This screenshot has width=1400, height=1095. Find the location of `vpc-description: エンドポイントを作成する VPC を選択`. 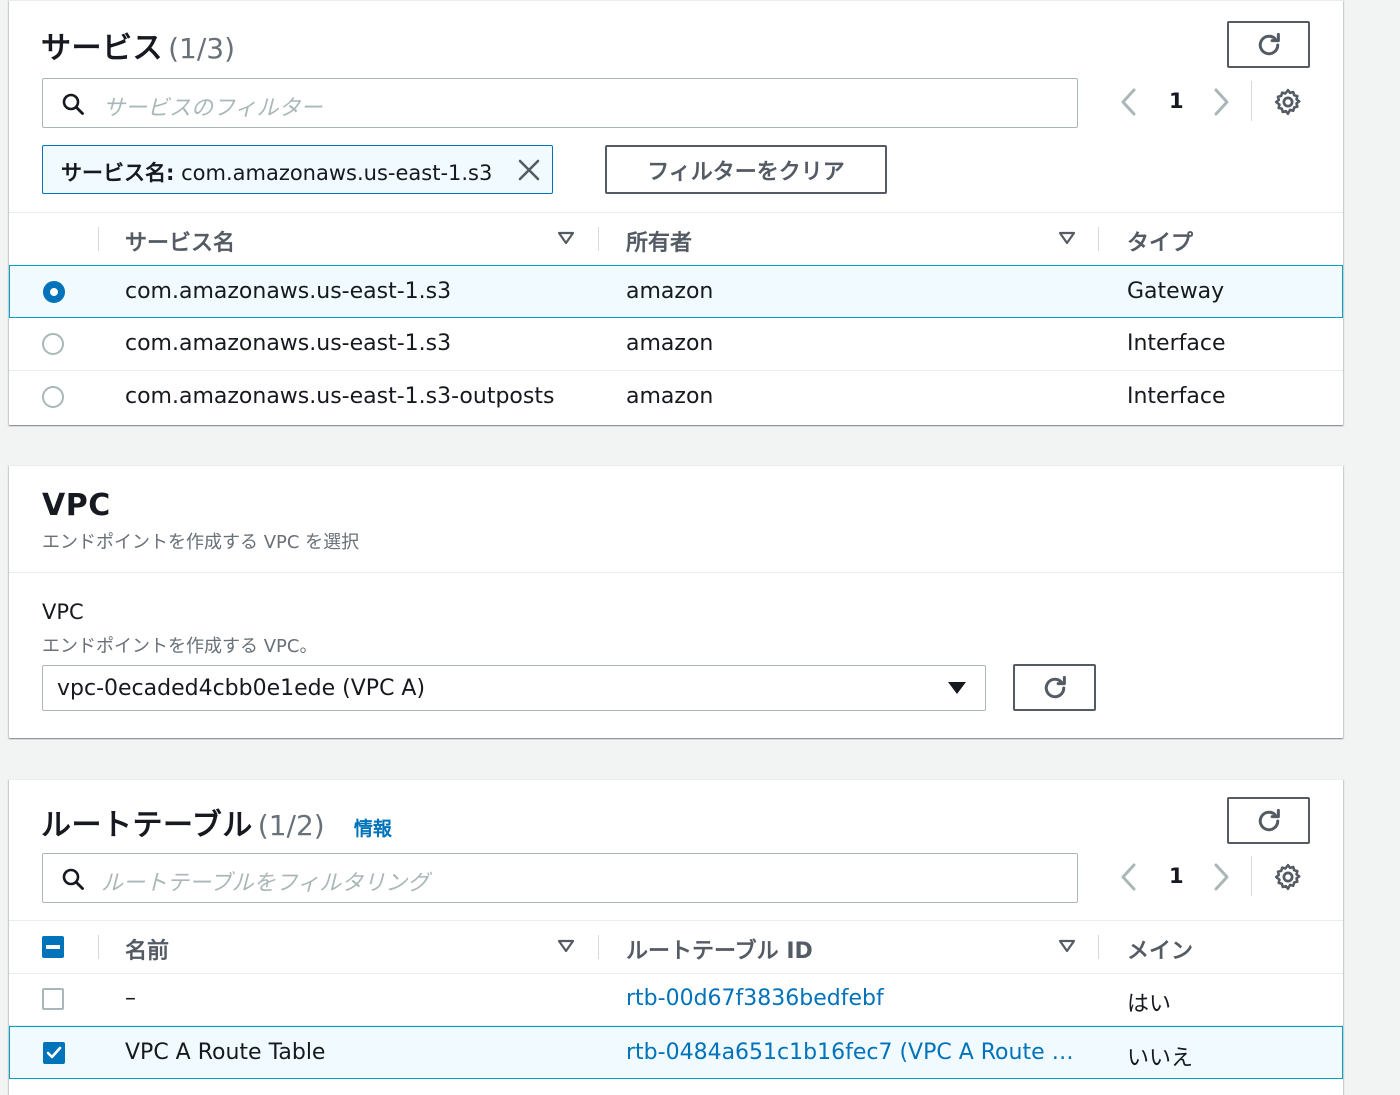

vpc-description: エンドポイントを作成する VPC を選択 is located at coordinates (201, 542).